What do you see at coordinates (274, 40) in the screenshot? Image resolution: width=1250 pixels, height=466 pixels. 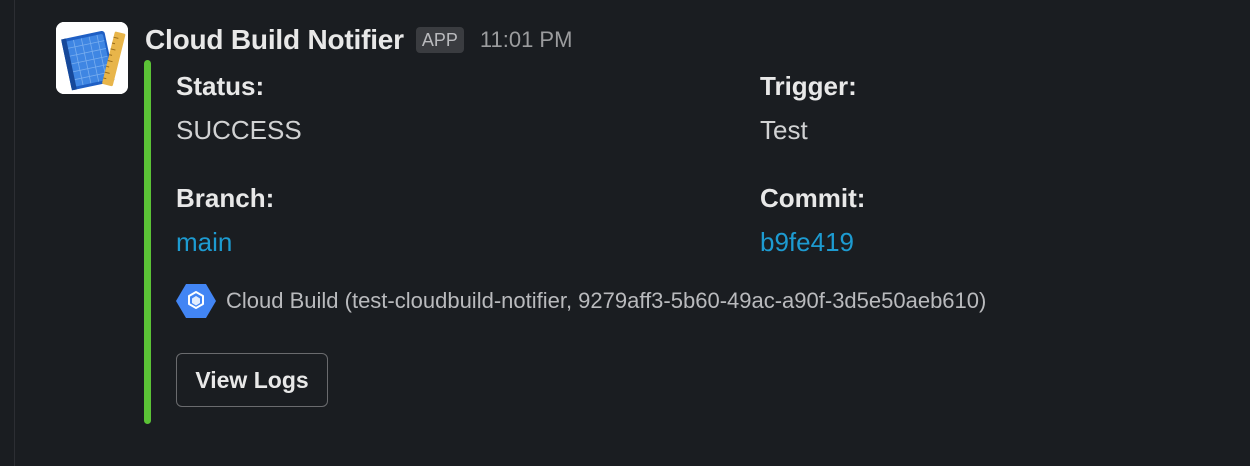 I see `sender-name: Cloud Build Notifier` at bounding box center [274, 40].